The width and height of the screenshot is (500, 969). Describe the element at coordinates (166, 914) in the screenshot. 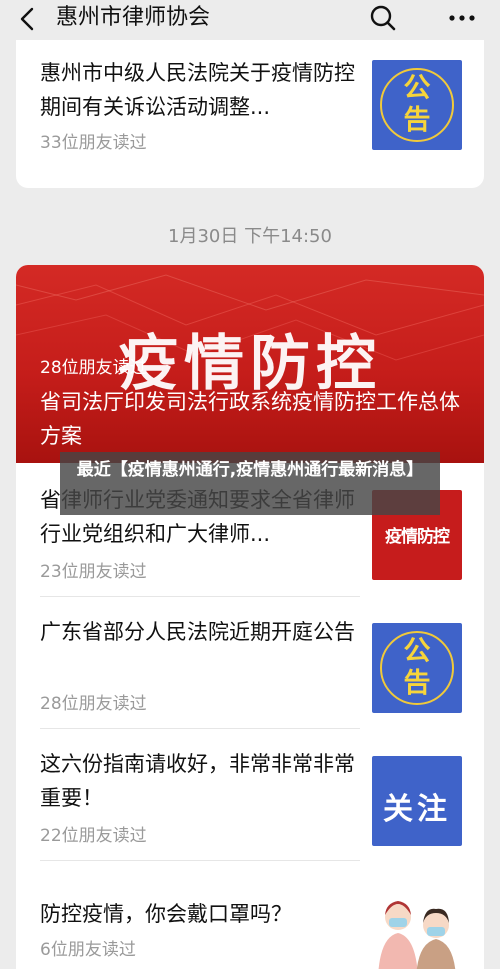

I see `article-title: 防控疫情，你会戴口罩吗？` at that location.